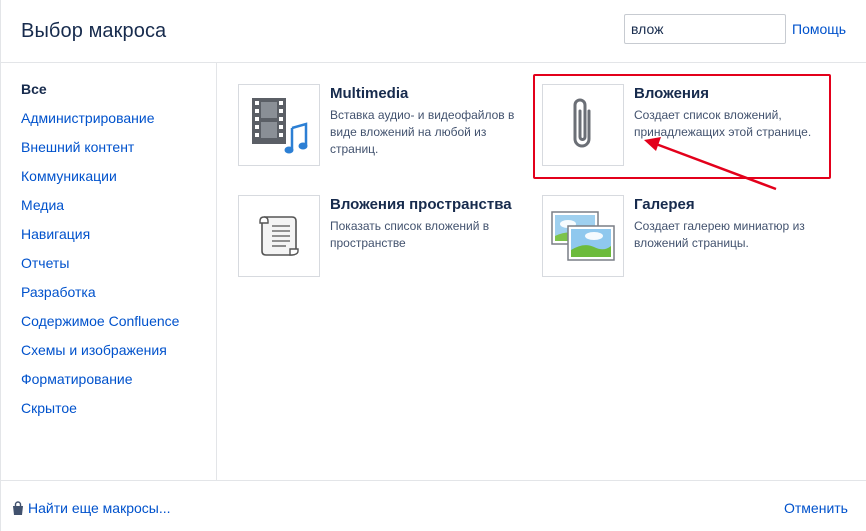  What do you see at coordinates (410, 234) in the screenshot?
I see `macro-description: Показать список вложений в пространстве` at bounding box center [410, 234].